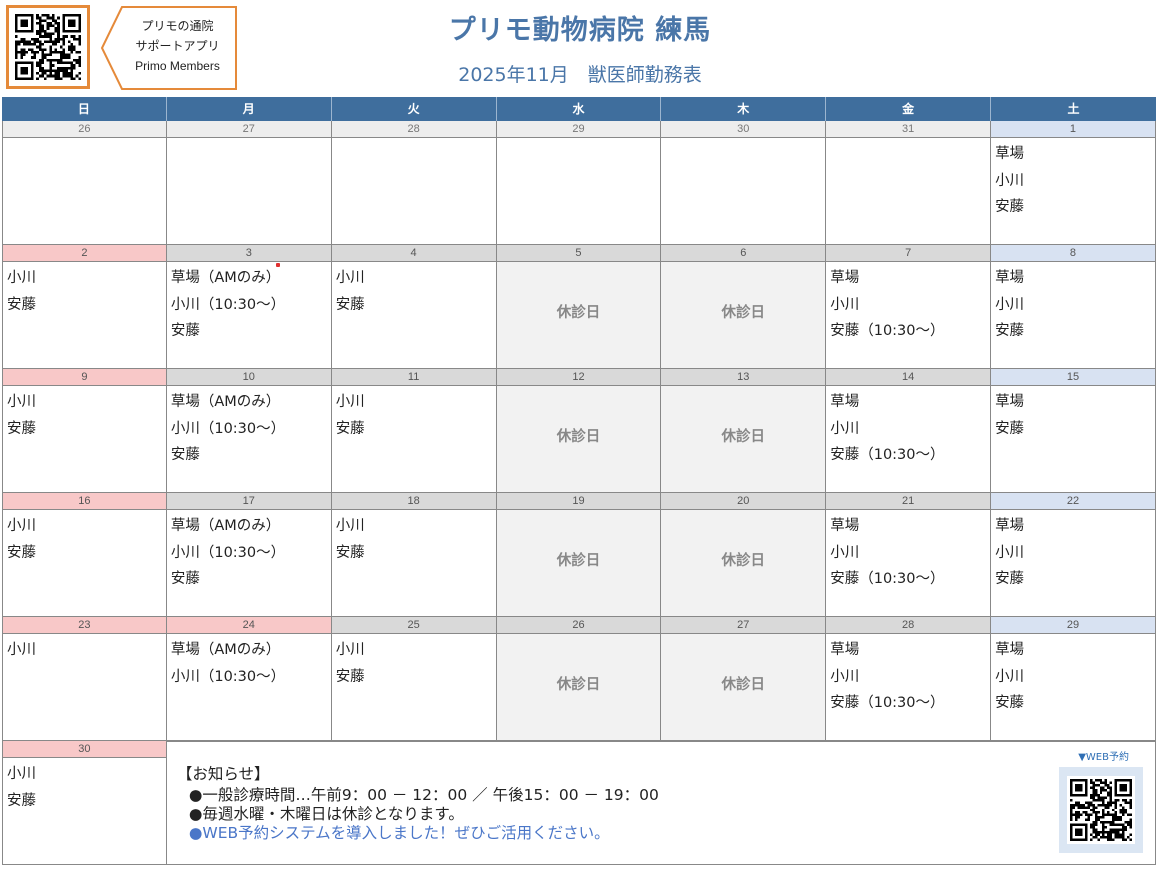 The height and width of the screenshot is (871, 1158). What do you see at coordinates (580, 75) in the screenshot?
I see `page-subtitle: 2025年11月 獣医師勤務表` at bounding box center [580, 75].